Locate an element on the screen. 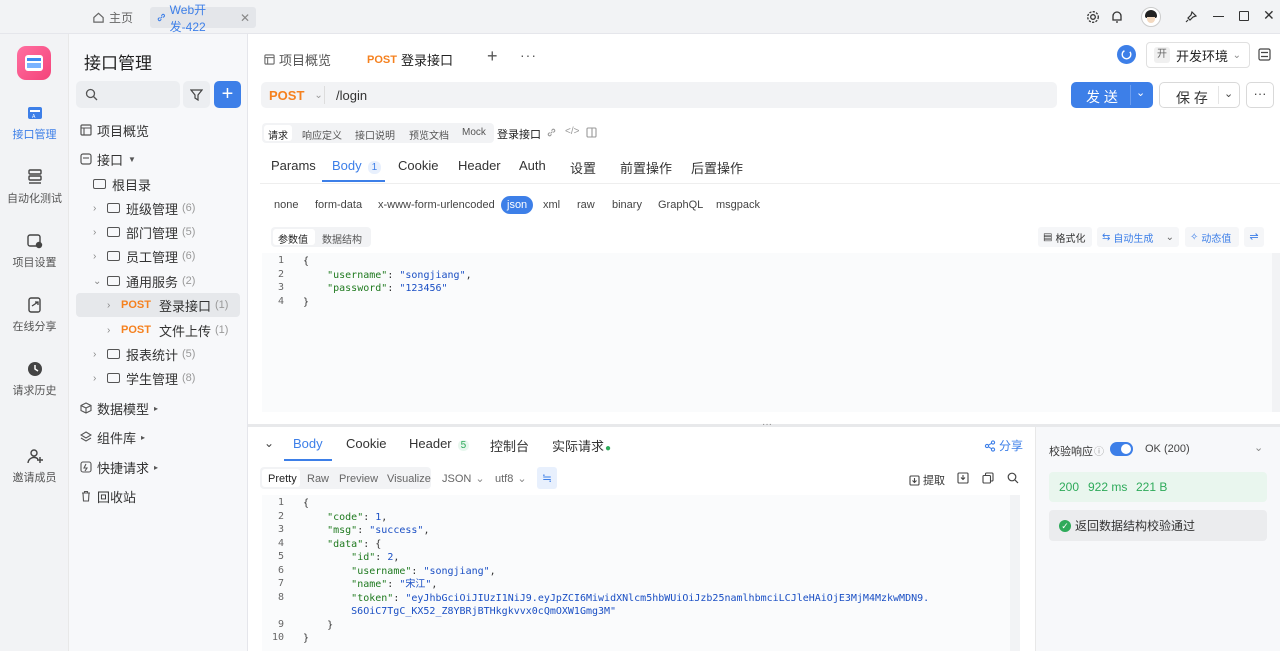 The width and height of the screenshot is (1280, 651). home-tab: 主页 is located at coordinates (112, 17).